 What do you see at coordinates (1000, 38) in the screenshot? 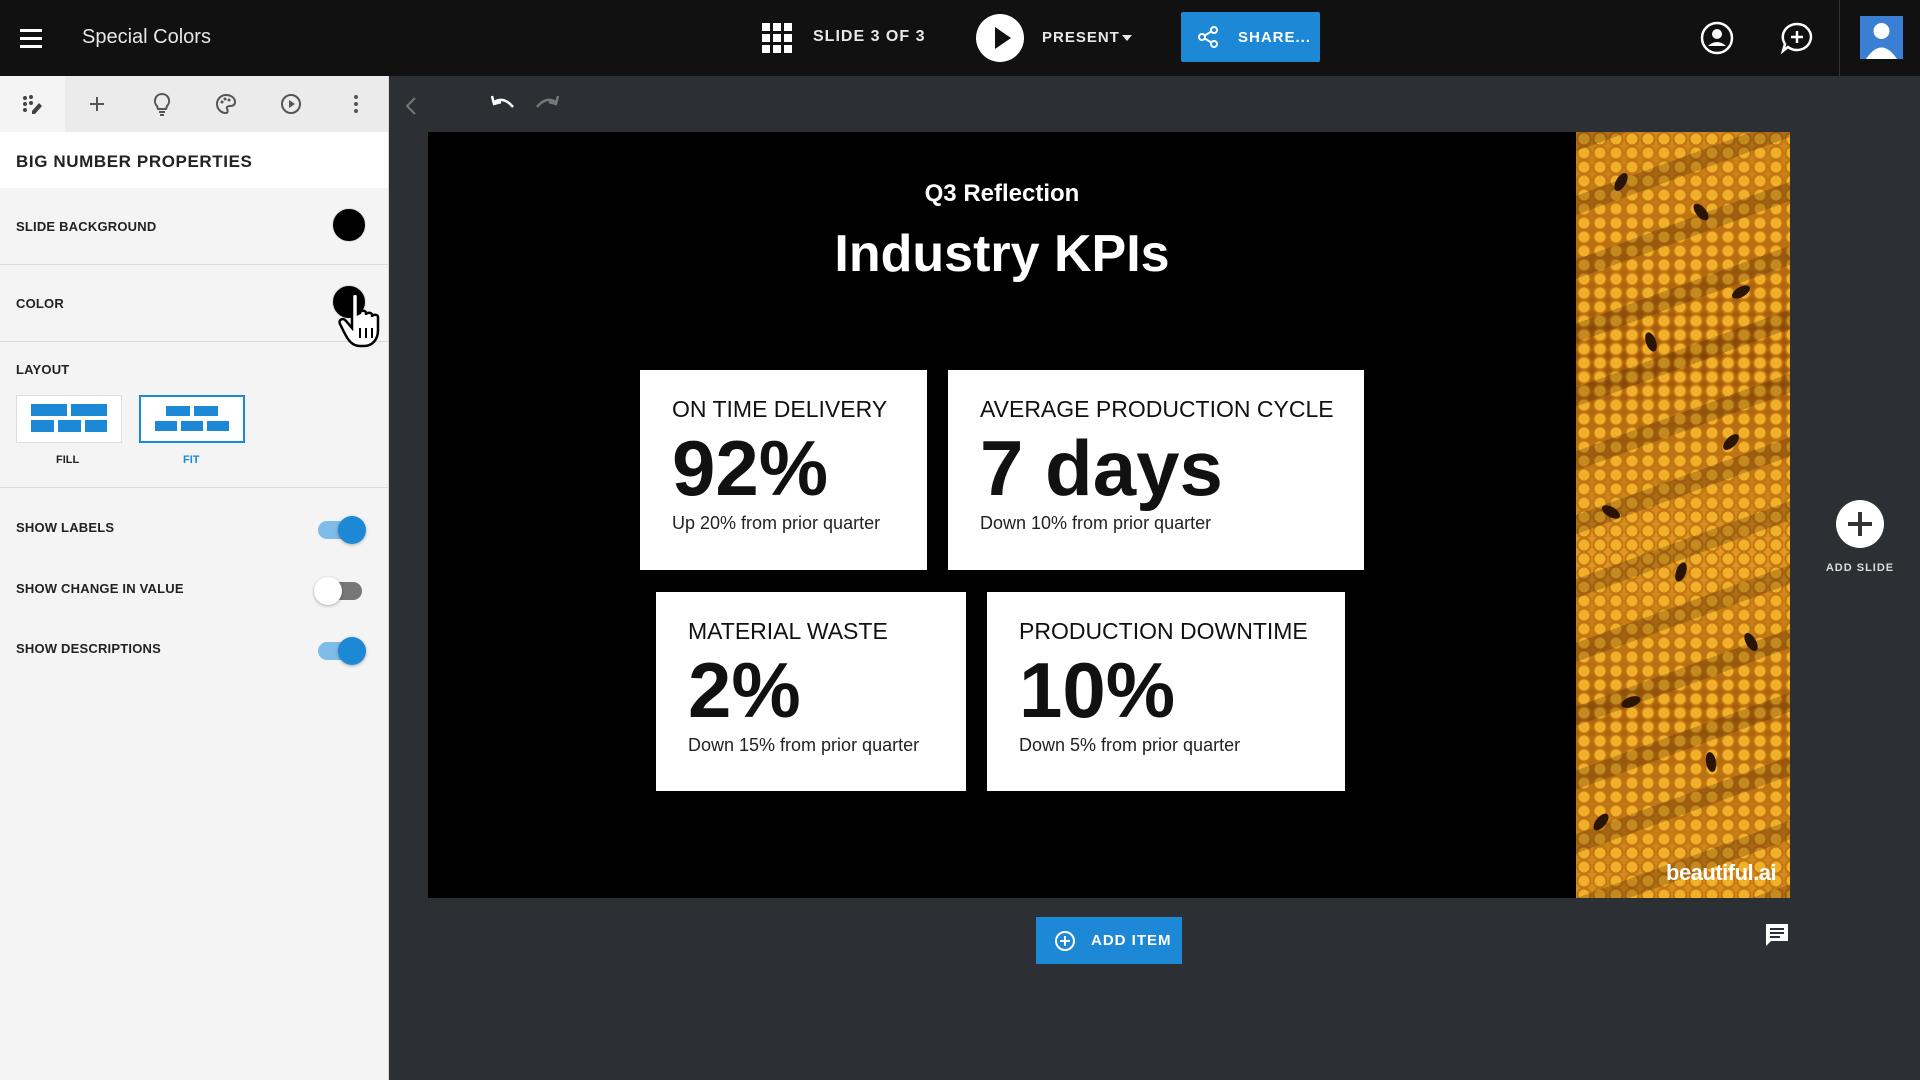
I see `play-icon` at bounding box center [1000, 38].